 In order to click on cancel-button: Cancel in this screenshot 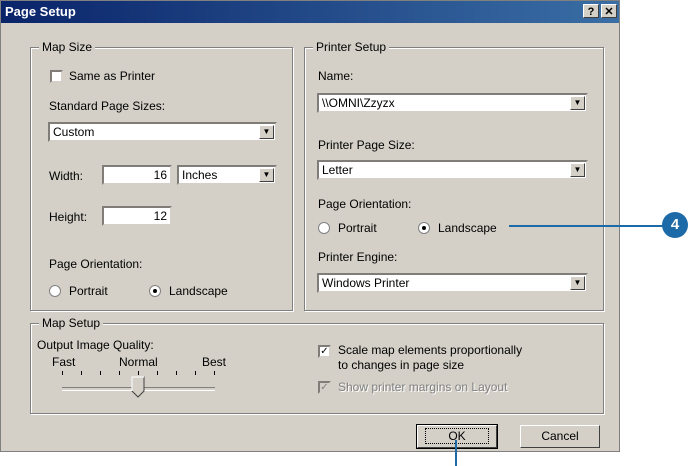, I will do `click(560, 436)`.